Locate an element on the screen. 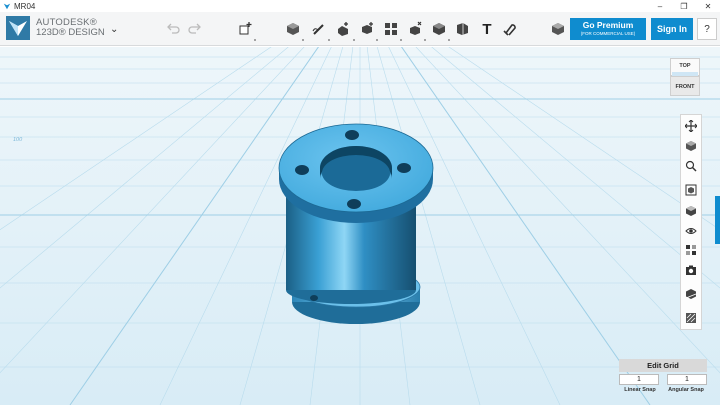 This screenshot has height=405, width=720. construct-tool-icon is located at coordinates (344, 29).